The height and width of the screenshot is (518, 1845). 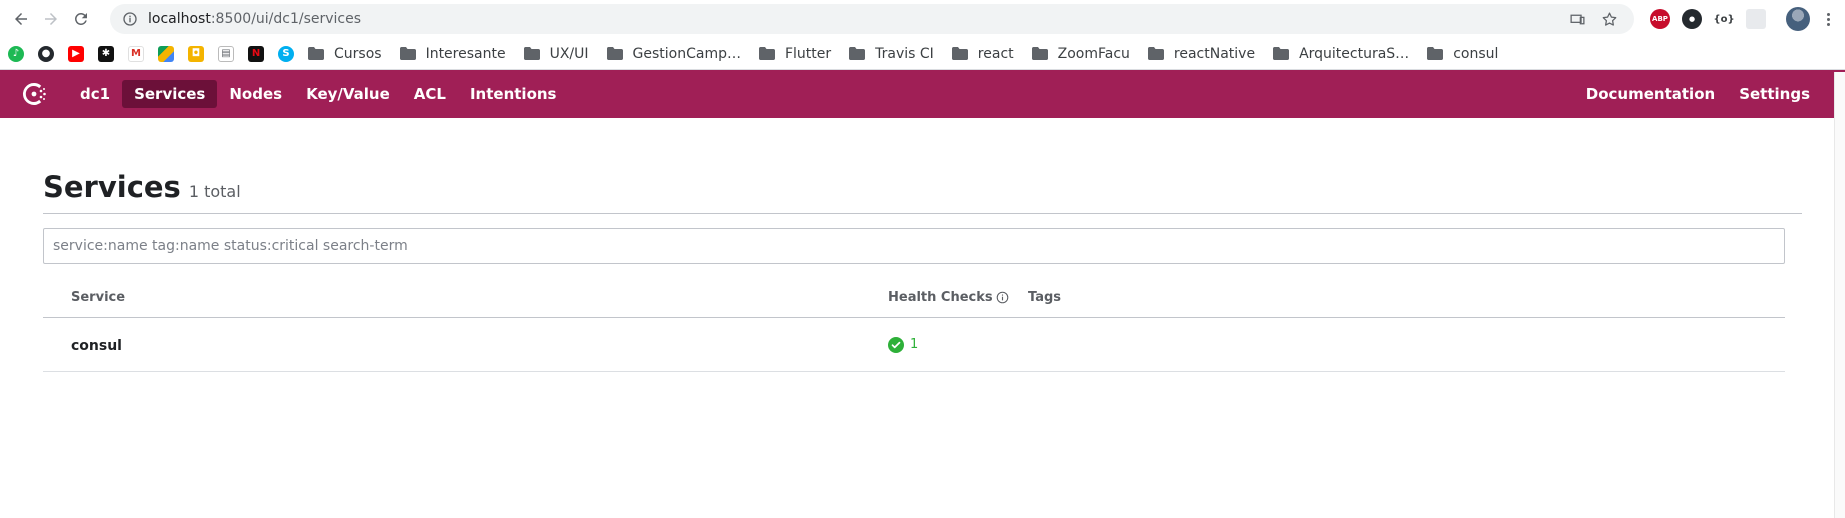 I want to click on arrow-left-icon, so click(x=21, y=19).